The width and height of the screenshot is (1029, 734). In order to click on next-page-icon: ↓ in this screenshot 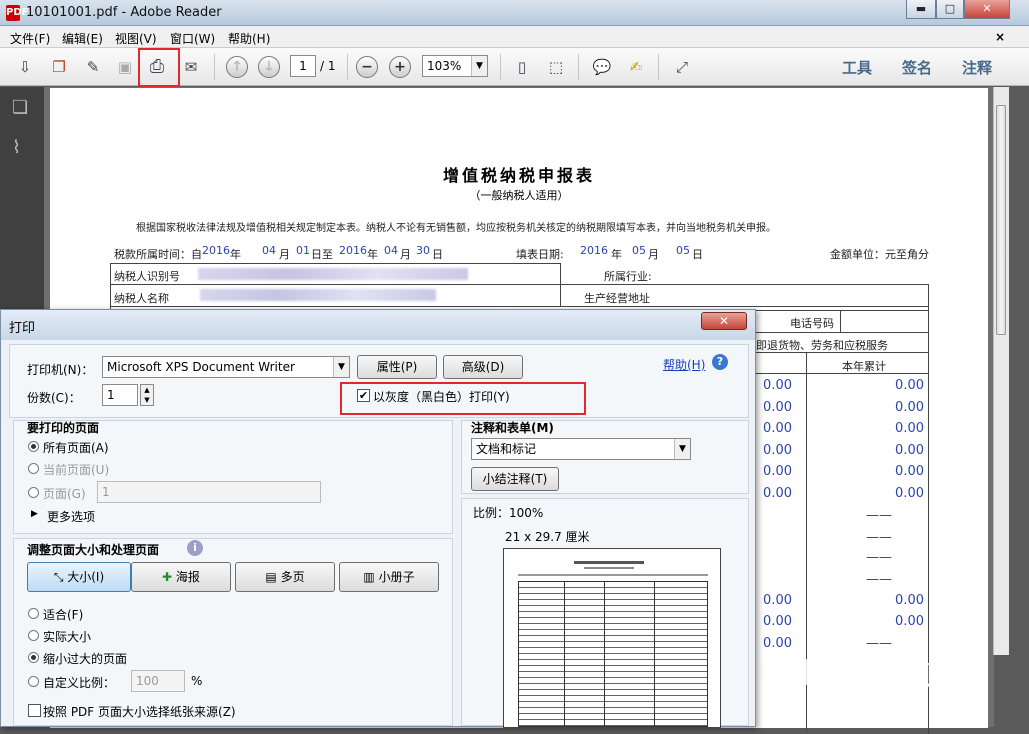, I will do `click(269, 67)`.